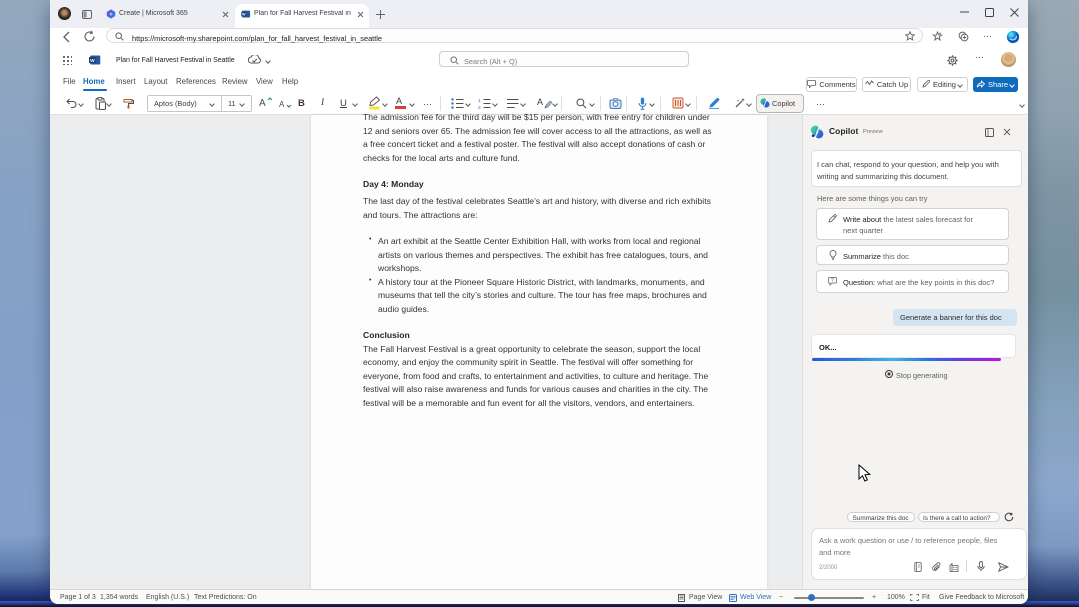 The width and height of the screenshot is (1079, 607). Describe the element at coordinates (480, 101) in the screenshot. I see `svg-text: 1.` at that location.